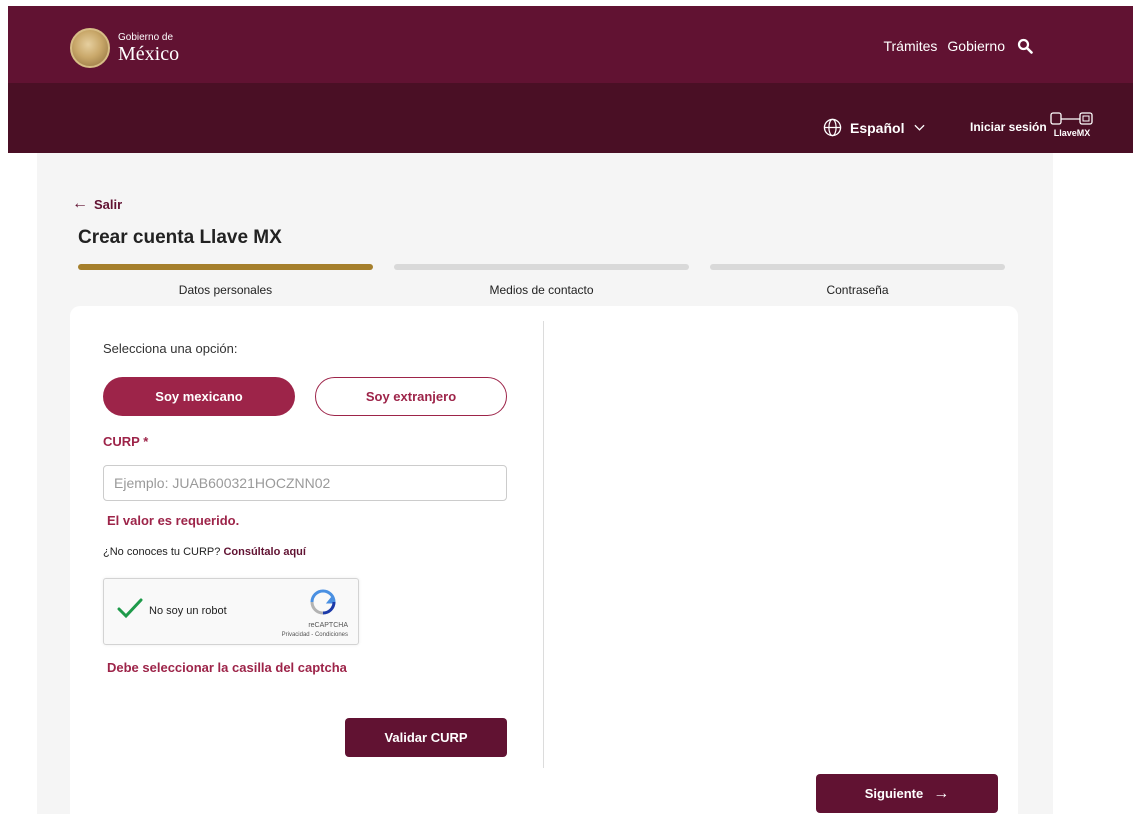 This screenshot has height=814, width=1133. I want to click on recaptcha-brand: reCAPTCHA, so click(328, 625).